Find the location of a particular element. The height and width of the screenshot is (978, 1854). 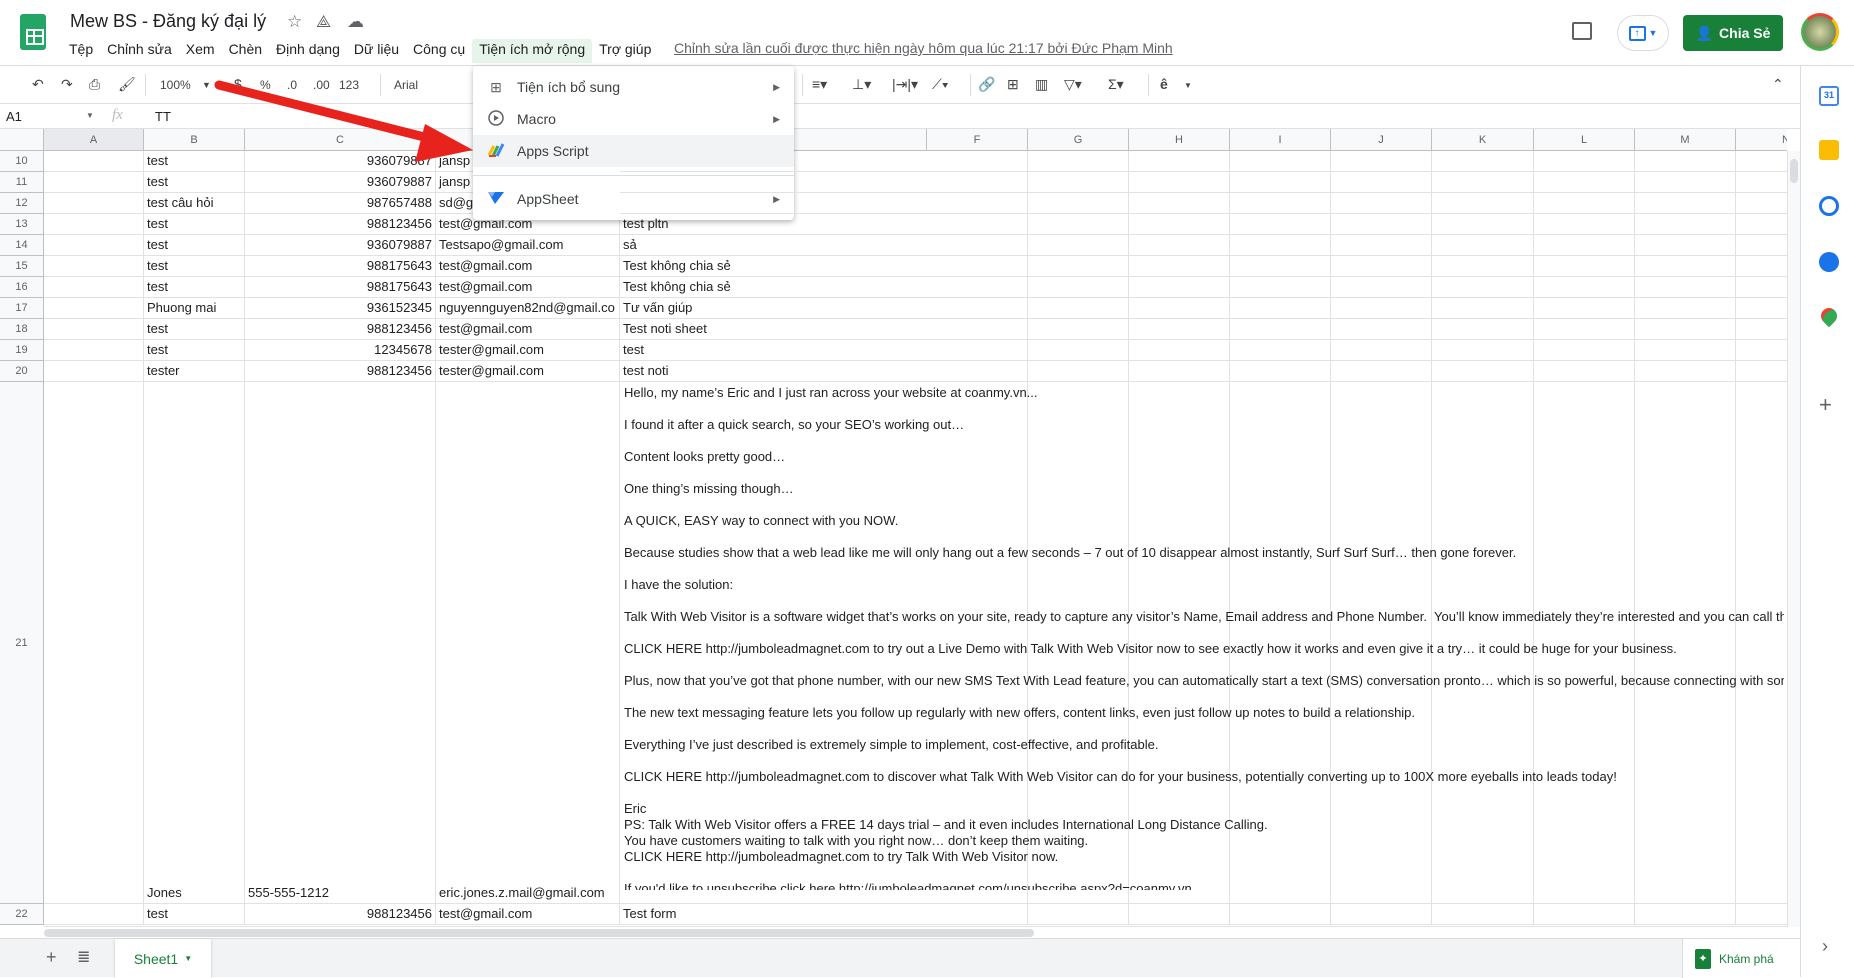

menu-4: Định dạng is located at coordinates (308, 51).